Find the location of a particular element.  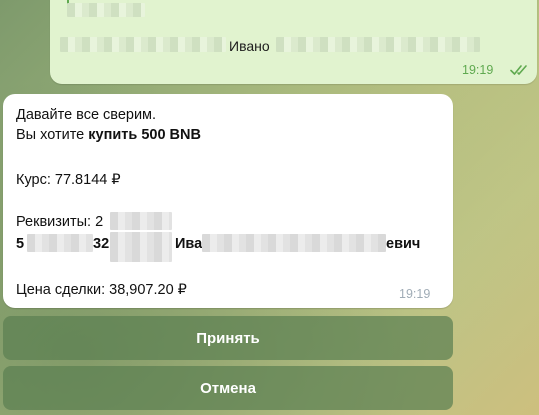

greeting-text: Давайте все сверим. is located at coordinates (86, 115).